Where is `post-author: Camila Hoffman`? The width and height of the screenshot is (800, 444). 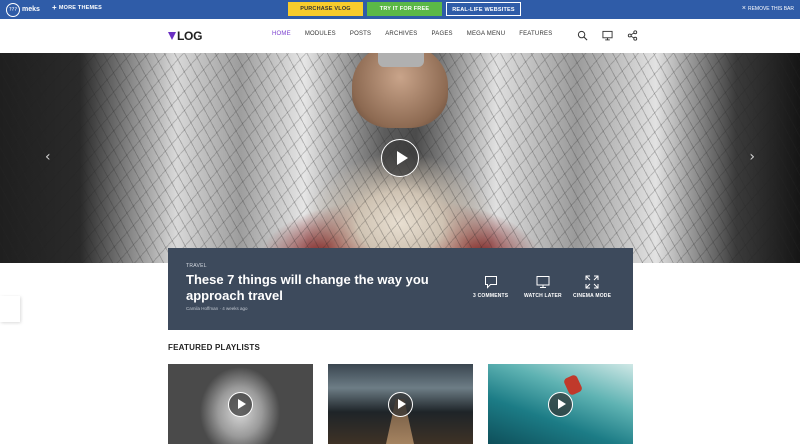
post-author: Camila Hoffman is located at coordinates (202, 308).